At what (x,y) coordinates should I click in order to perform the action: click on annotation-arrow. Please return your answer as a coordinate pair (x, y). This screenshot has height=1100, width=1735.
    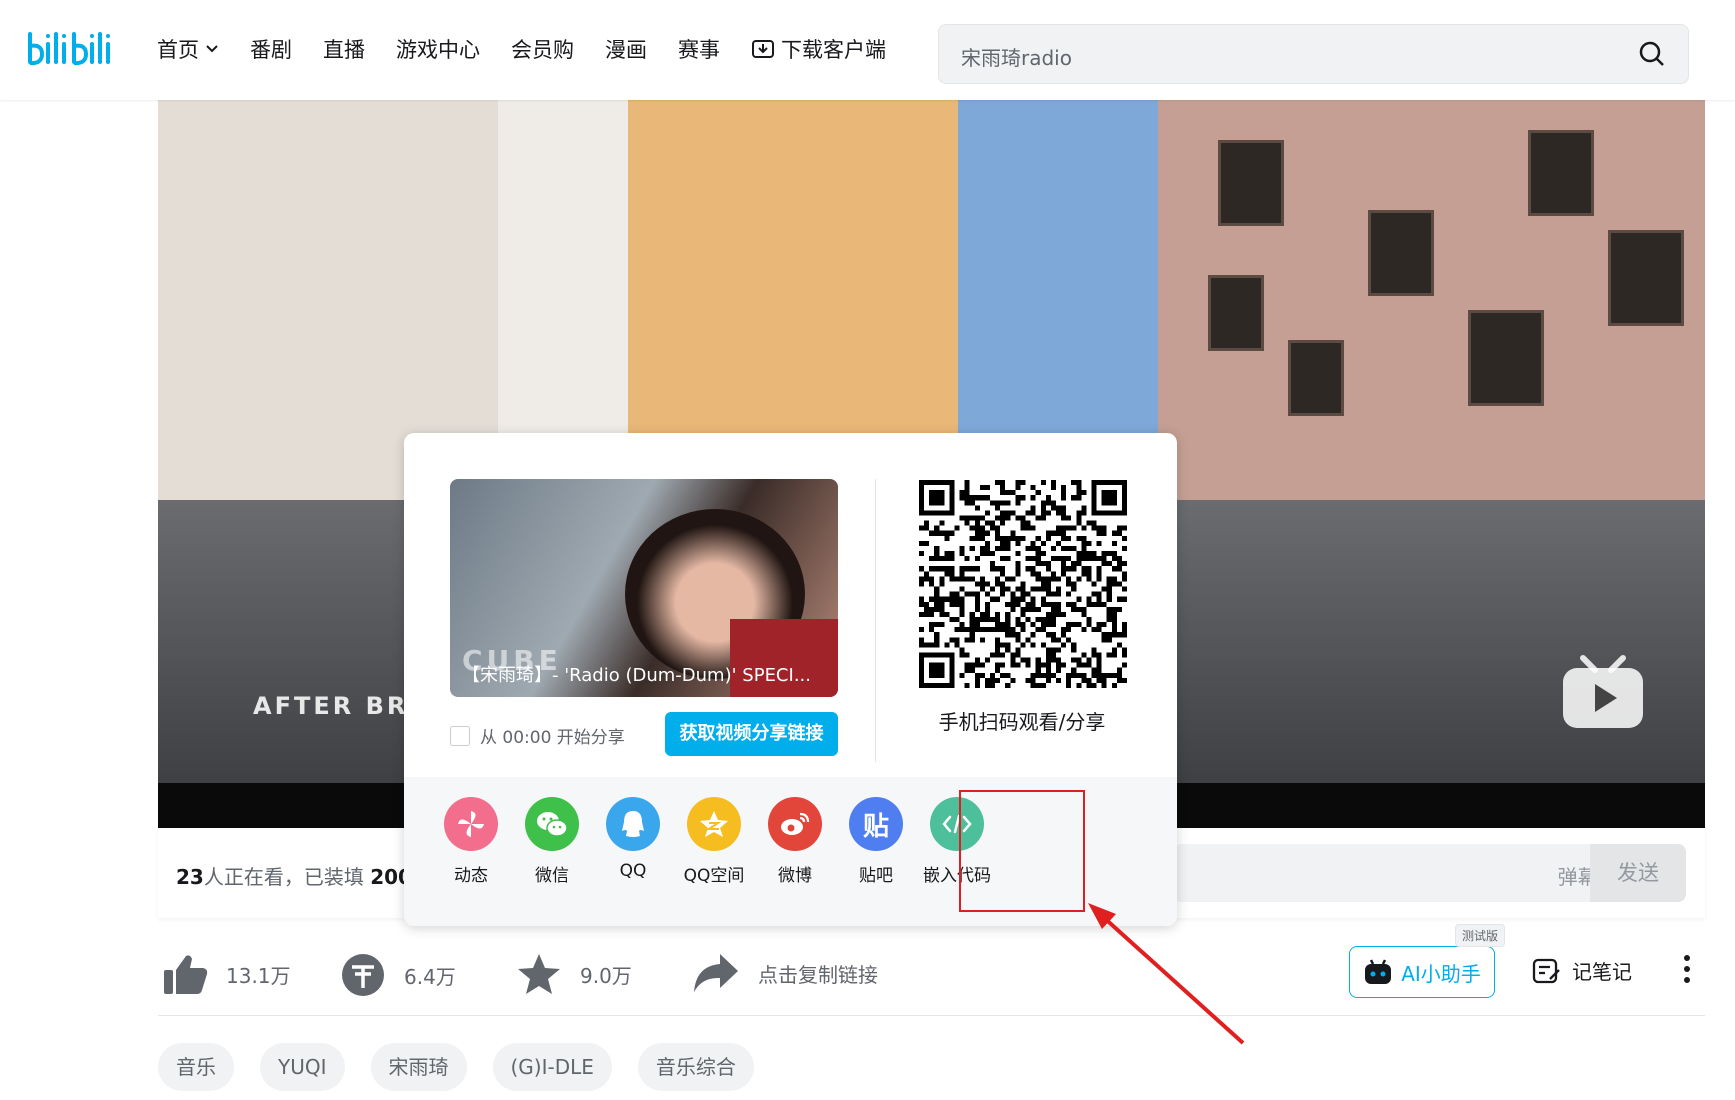
    Looking at the image, I should click on (1166, 974).